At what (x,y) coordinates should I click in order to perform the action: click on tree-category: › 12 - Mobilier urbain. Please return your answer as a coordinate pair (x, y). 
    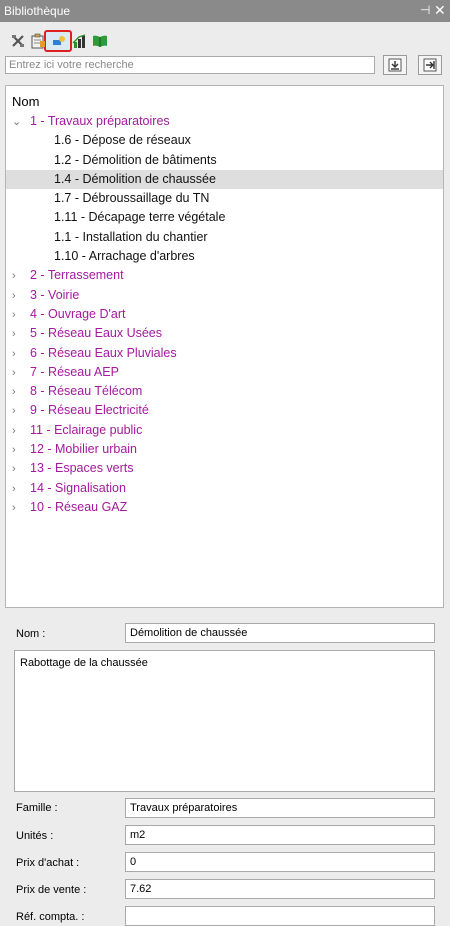
    Looking at the image, I should click on (224, 449).